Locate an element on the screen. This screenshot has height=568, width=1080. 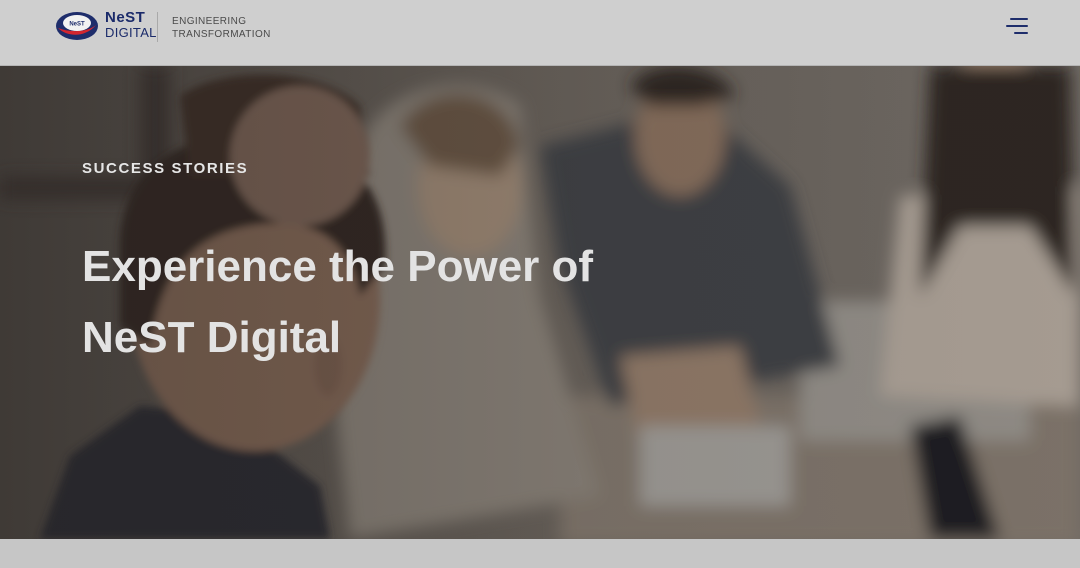
hero-eyebrow: SUCCESS STORIES is located at coordinates (165, 168).